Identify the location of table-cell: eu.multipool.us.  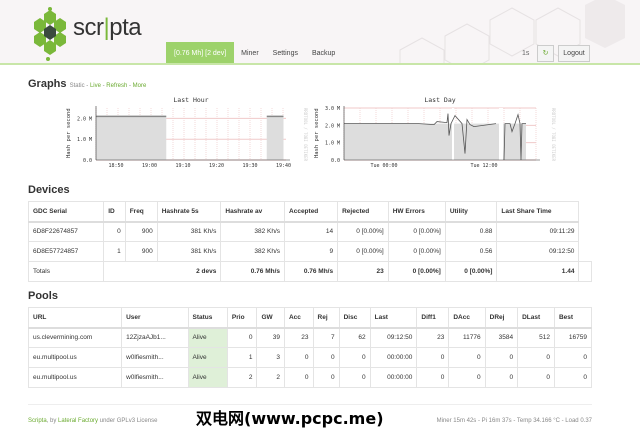
(75, 377).